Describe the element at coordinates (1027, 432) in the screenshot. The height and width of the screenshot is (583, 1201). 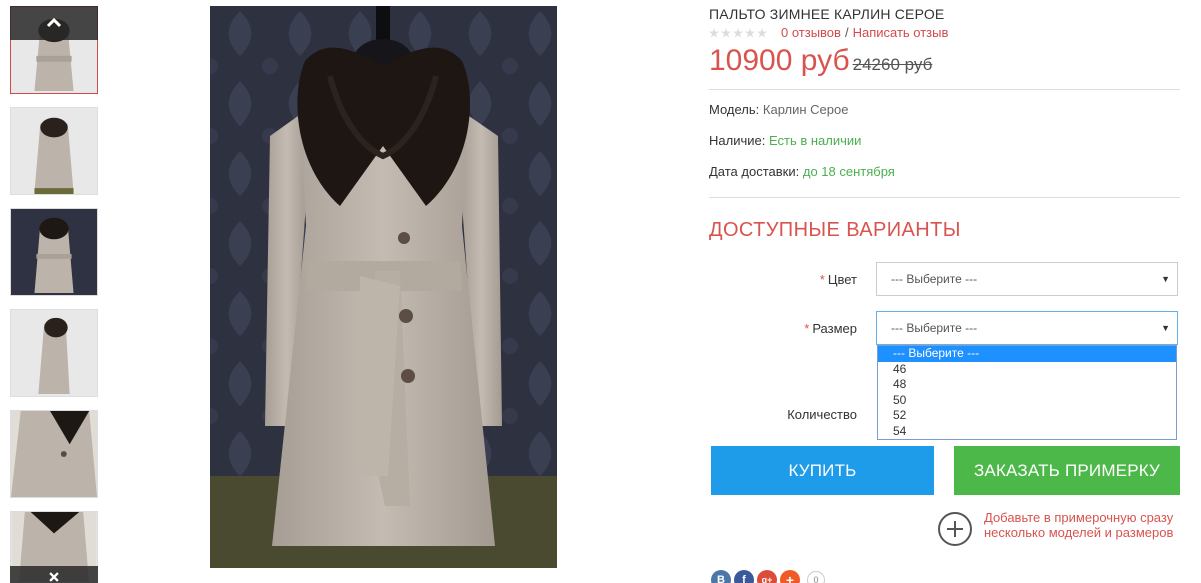
I see `size-option: 54` at that location.